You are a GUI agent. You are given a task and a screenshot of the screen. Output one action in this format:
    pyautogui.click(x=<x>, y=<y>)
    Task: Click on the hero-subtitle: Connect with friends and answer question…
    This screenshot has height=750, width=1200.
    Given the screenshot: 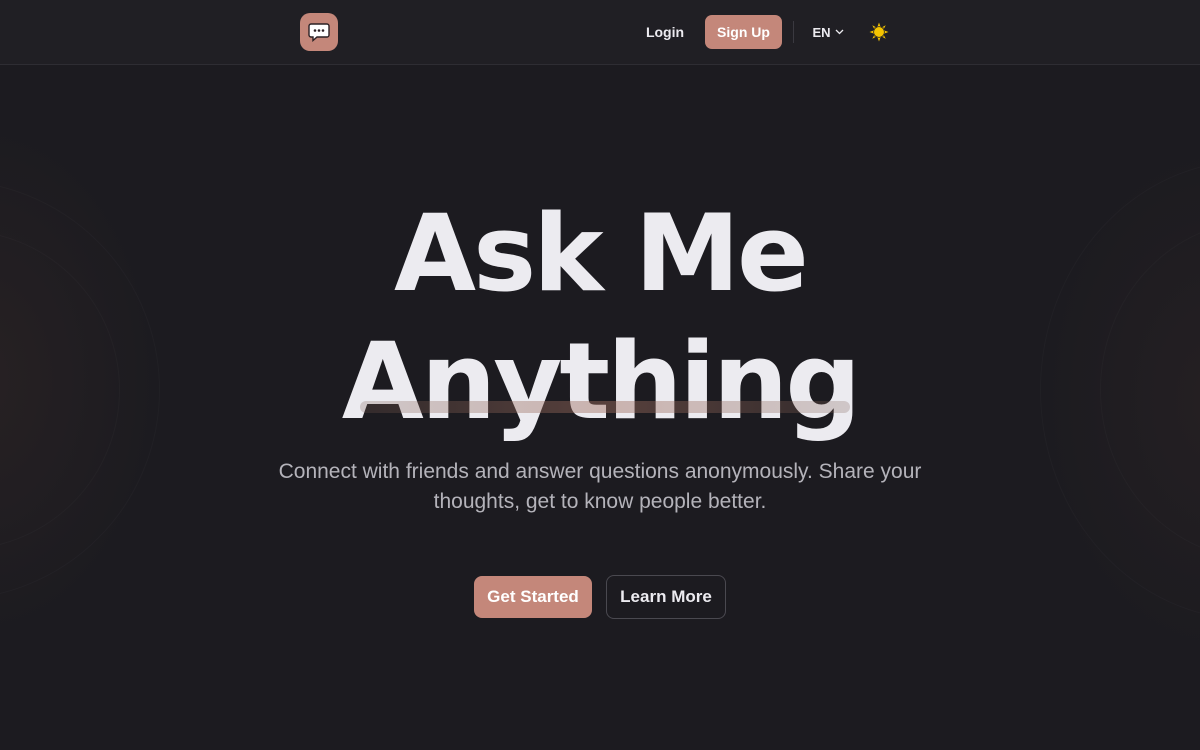 What is the action you would take?
    pyautogui.click(x=600, y=486)
    